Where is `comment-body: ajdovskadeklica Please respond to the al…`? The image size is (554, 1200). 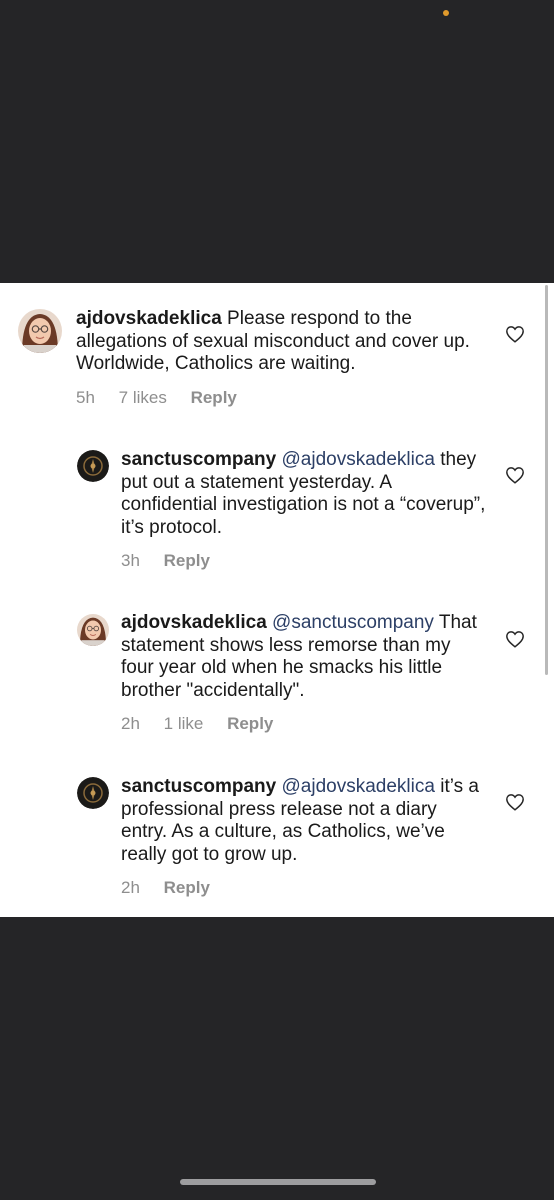
comment-body: ajdovskadeklica Please respond to the al… is located at coordinates (281, 342).